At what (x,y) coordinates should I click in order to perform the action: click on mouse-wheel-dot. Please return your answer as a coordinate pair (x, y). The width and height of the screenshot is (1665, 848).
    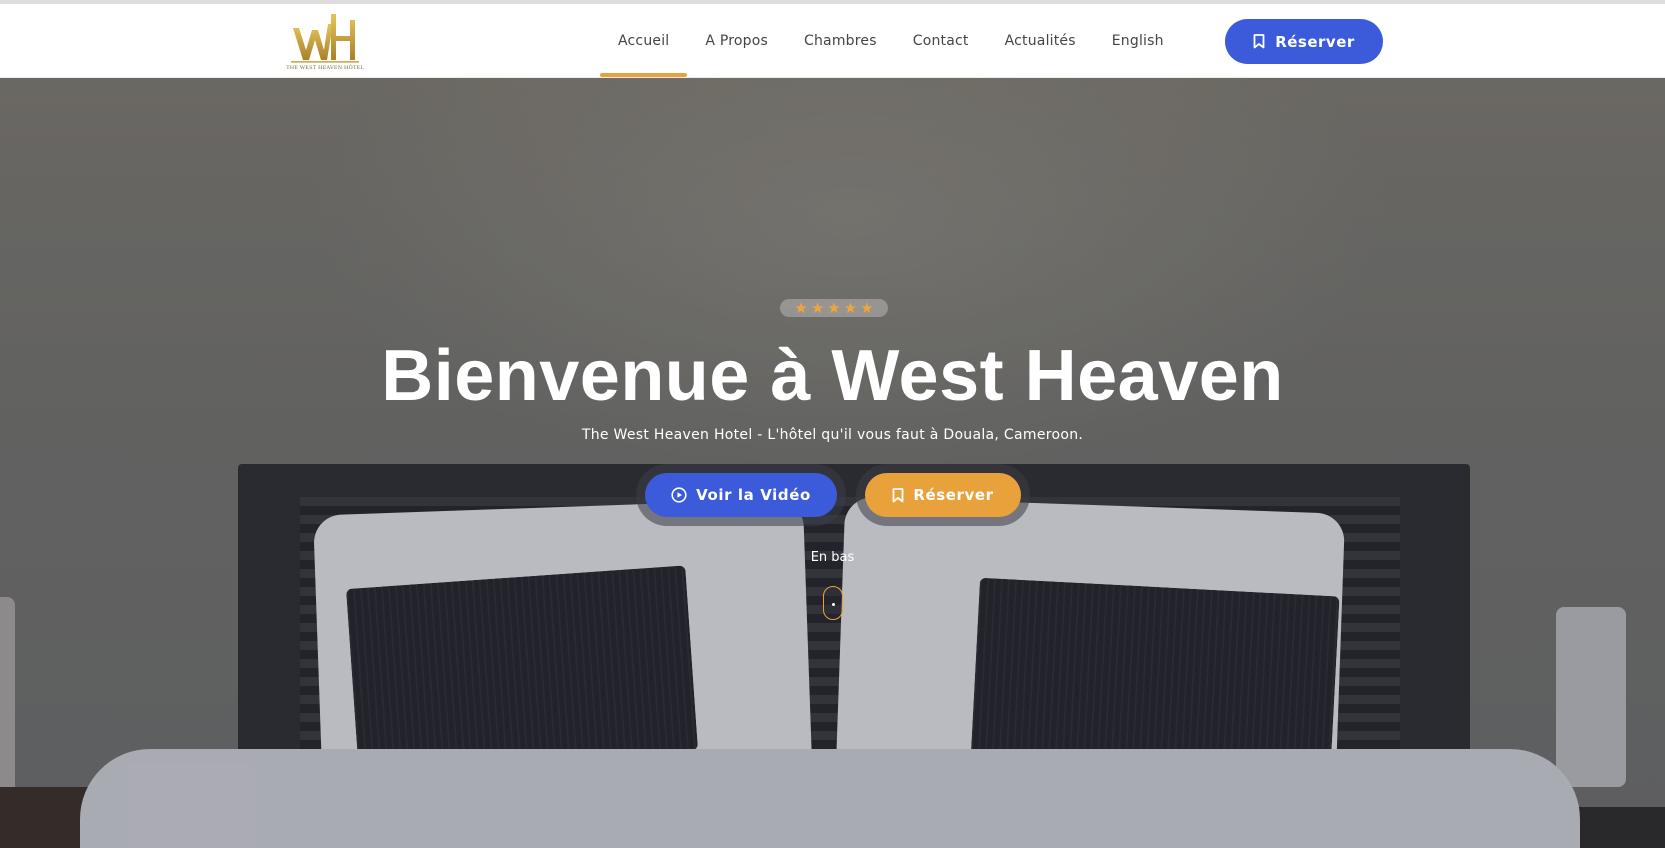
    Looking at the image, I should click on (833, 604).